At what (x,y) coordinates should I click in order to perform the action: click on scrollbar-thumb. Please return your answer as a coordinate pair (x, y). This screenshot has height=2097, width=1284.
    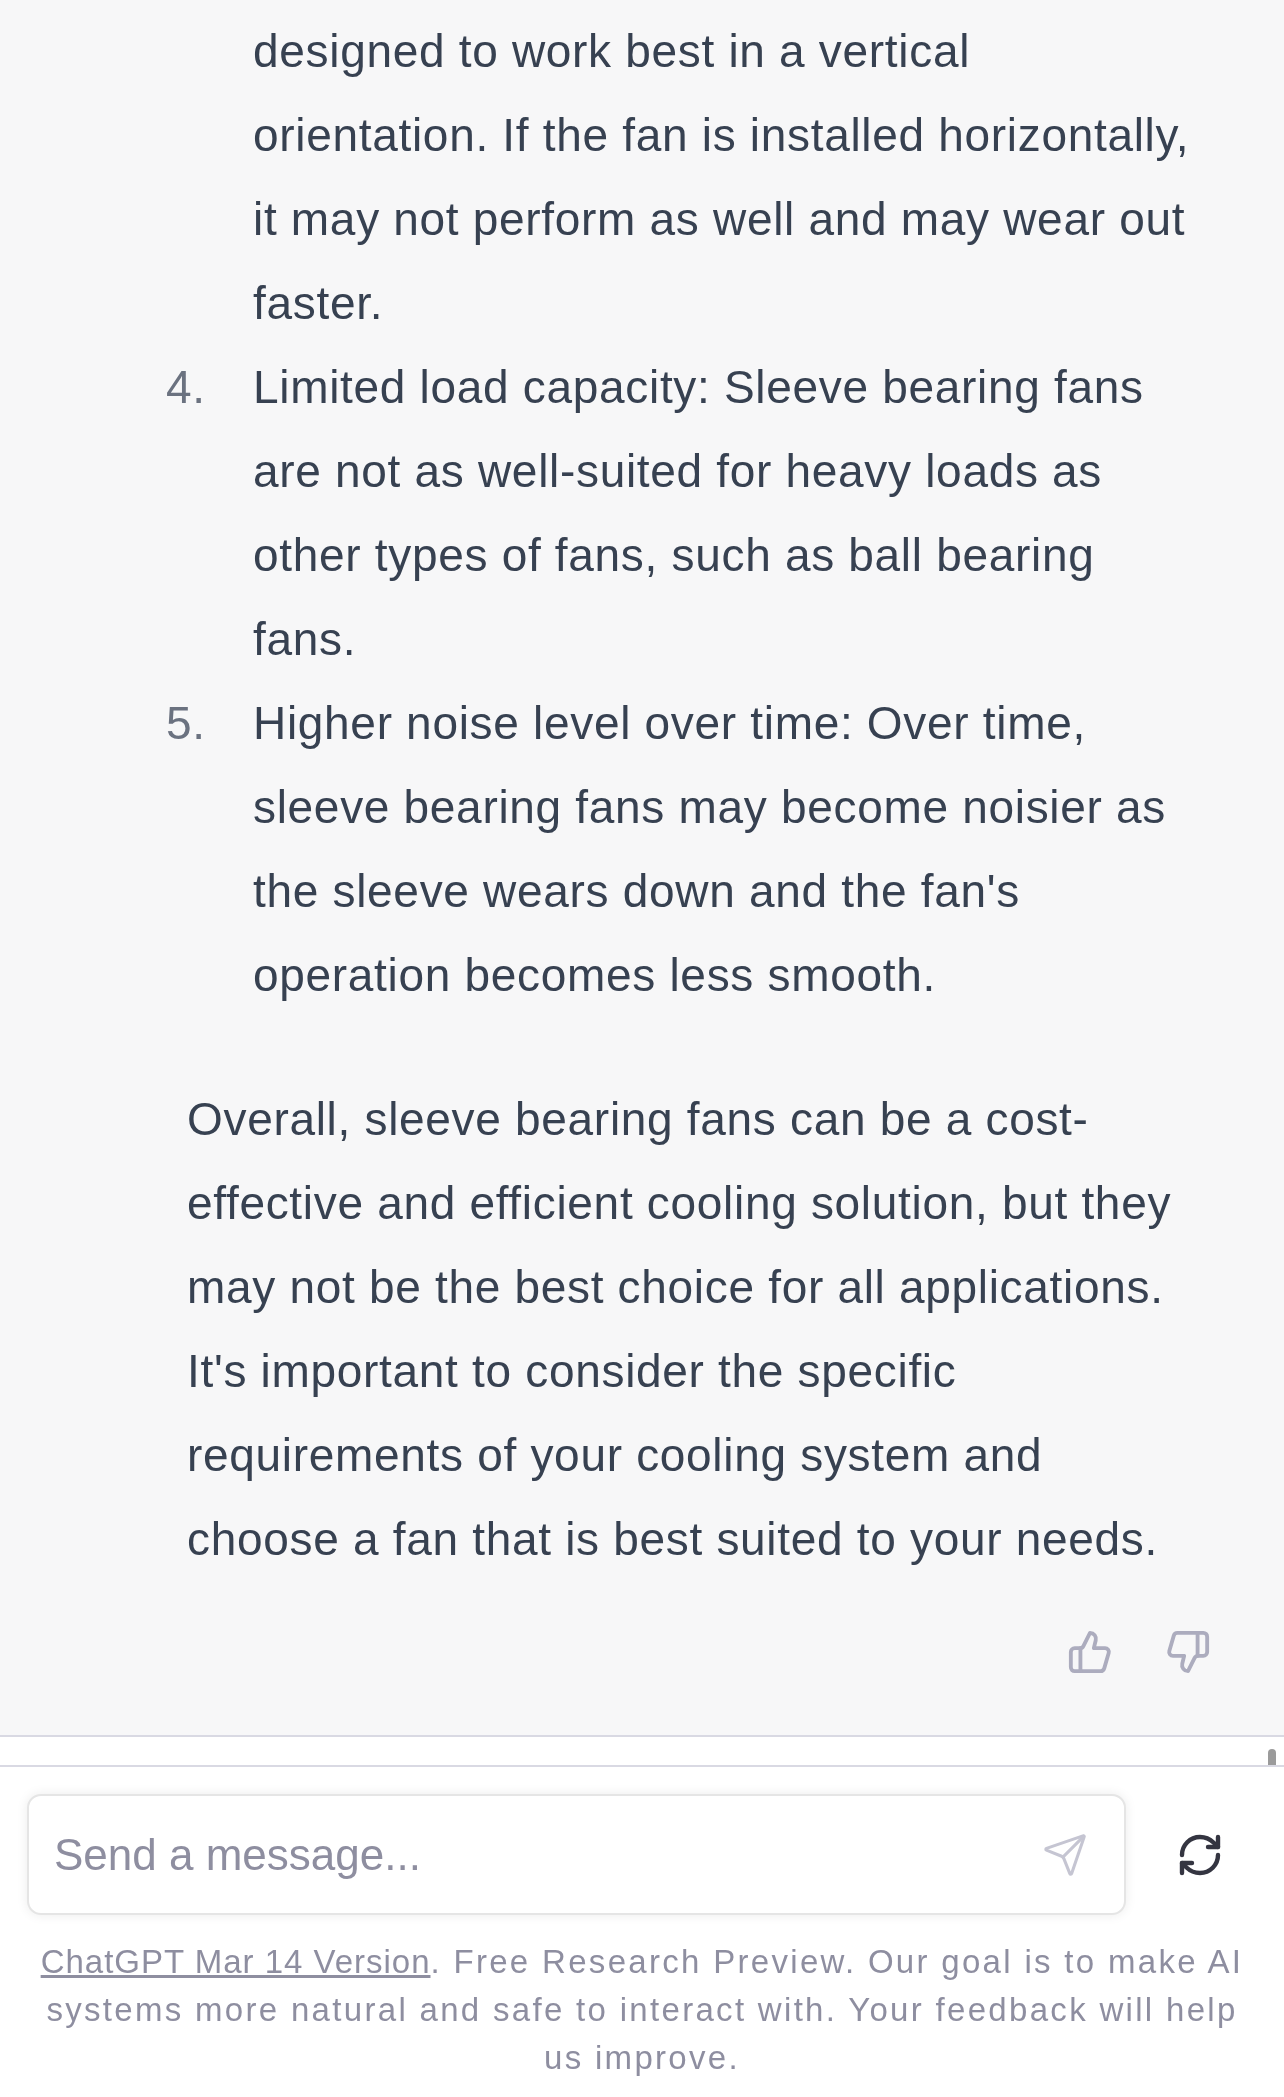
    Looking at the image, I should click on (1272, 1757).